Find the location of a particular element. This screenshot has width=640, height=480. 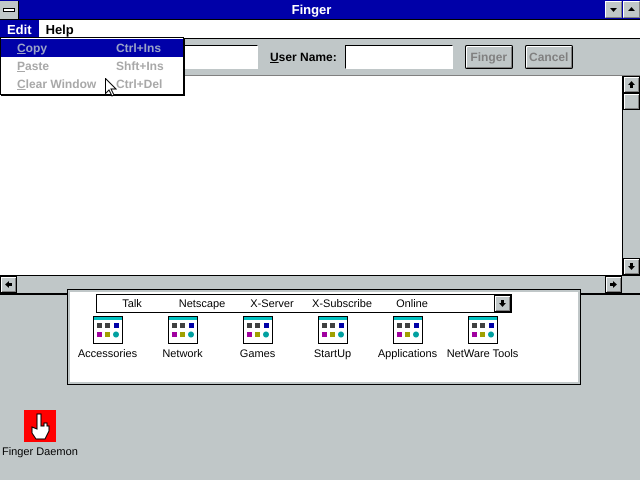

icon-label: Finger Daemon is located at coordinates (40, 452).